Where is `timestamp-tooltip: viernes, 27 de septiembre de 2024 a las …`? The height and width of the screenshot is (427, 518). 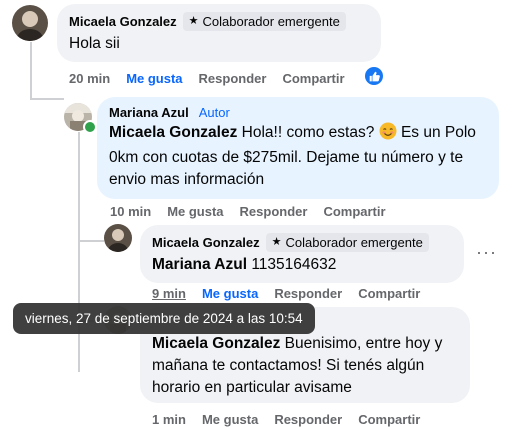 timestamp-tooltip: viernes, 27 de septiembre de 2024 a las … is located at coordinates (164, 318).